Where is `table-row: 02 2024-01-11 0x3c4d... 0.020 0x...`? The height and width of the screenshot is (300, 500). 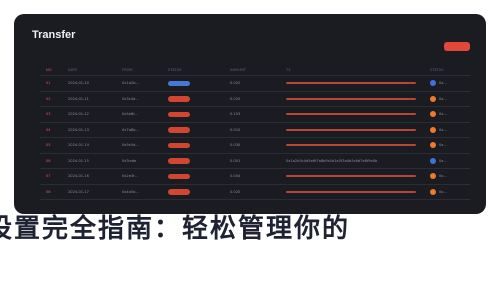
table-row: 02 2024-01-11 0x3c4d... 0.020 0x... is located at coordinates (255, 99).